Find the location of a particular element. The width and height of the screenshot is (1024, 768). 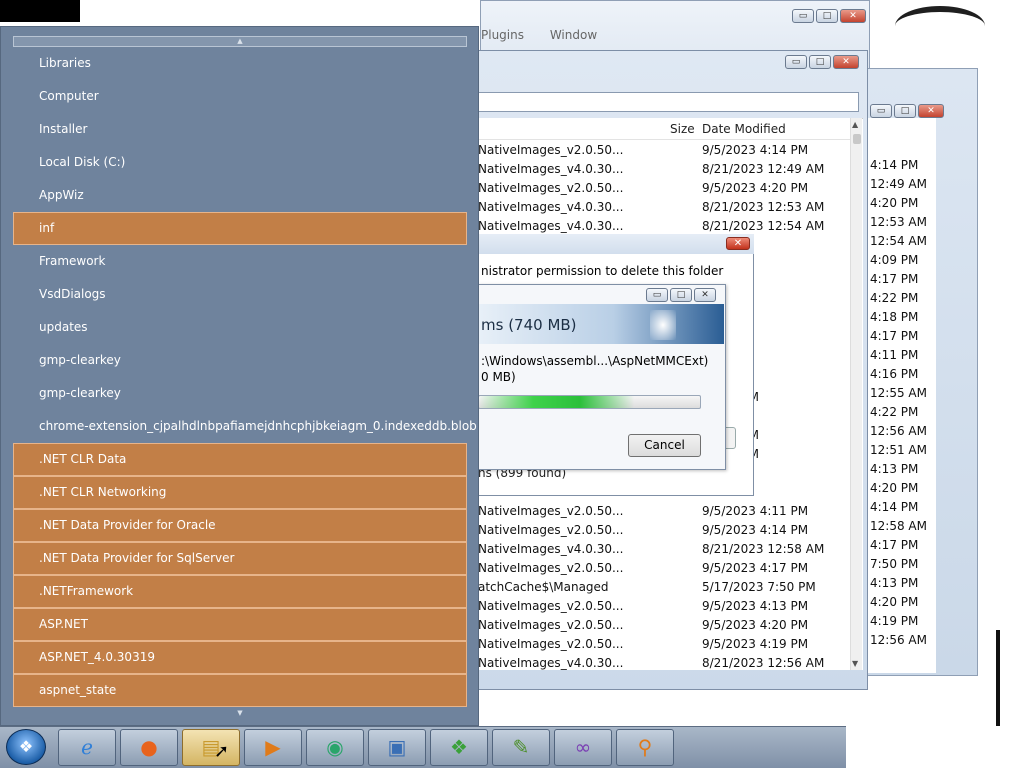

background-file-date: 4:11 PM is located at coordinates (894, 355).